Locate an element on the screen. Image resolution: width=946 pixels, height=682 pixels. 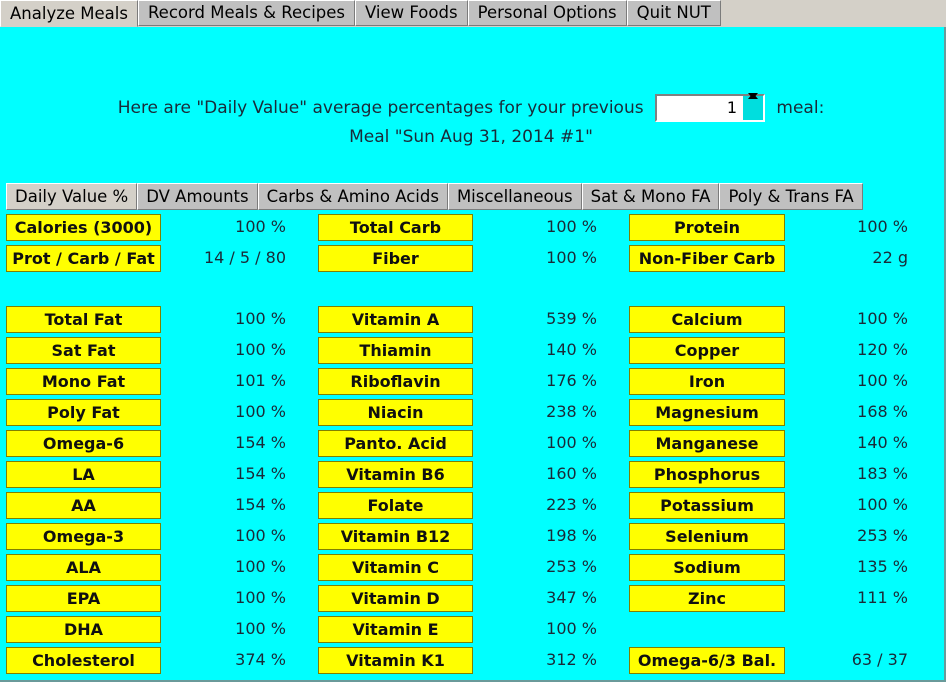
nutrient-label: Vitamin B12 is located at coordinates (395, 536).